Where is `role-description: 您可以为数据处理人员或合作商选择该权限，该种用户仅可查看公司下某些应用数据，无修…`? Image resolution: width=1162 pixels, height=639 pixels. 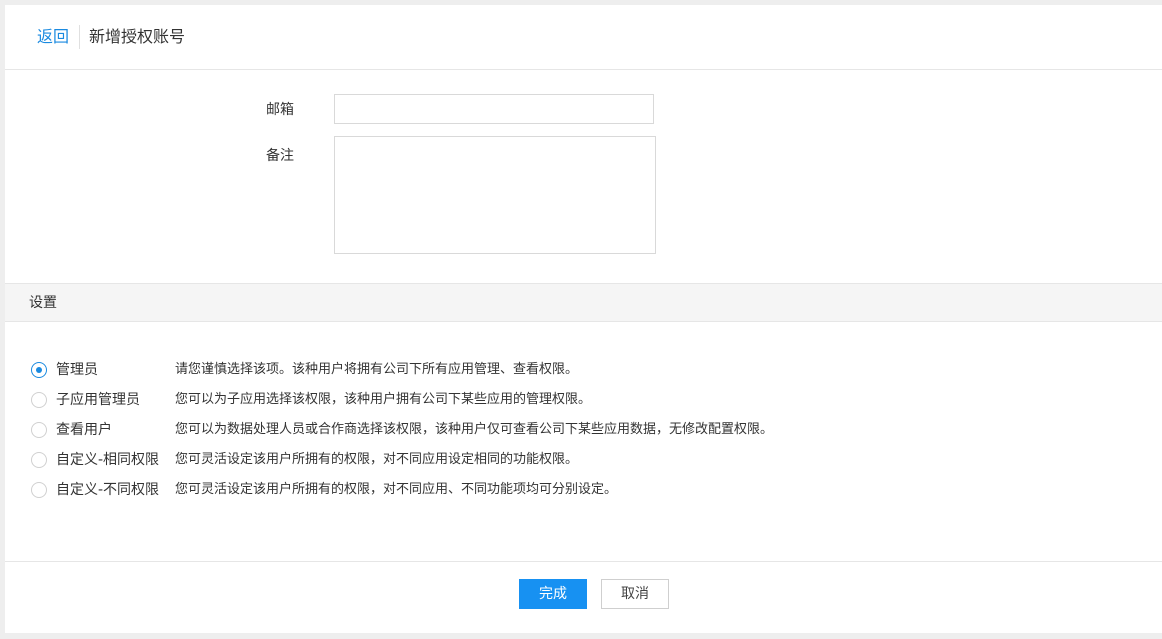
role-description: 您可以为数据处理人员或合作商选择该权限，该种用户仅可查看公司下某些应用数据，无修… is located at coordinates (474, 429).